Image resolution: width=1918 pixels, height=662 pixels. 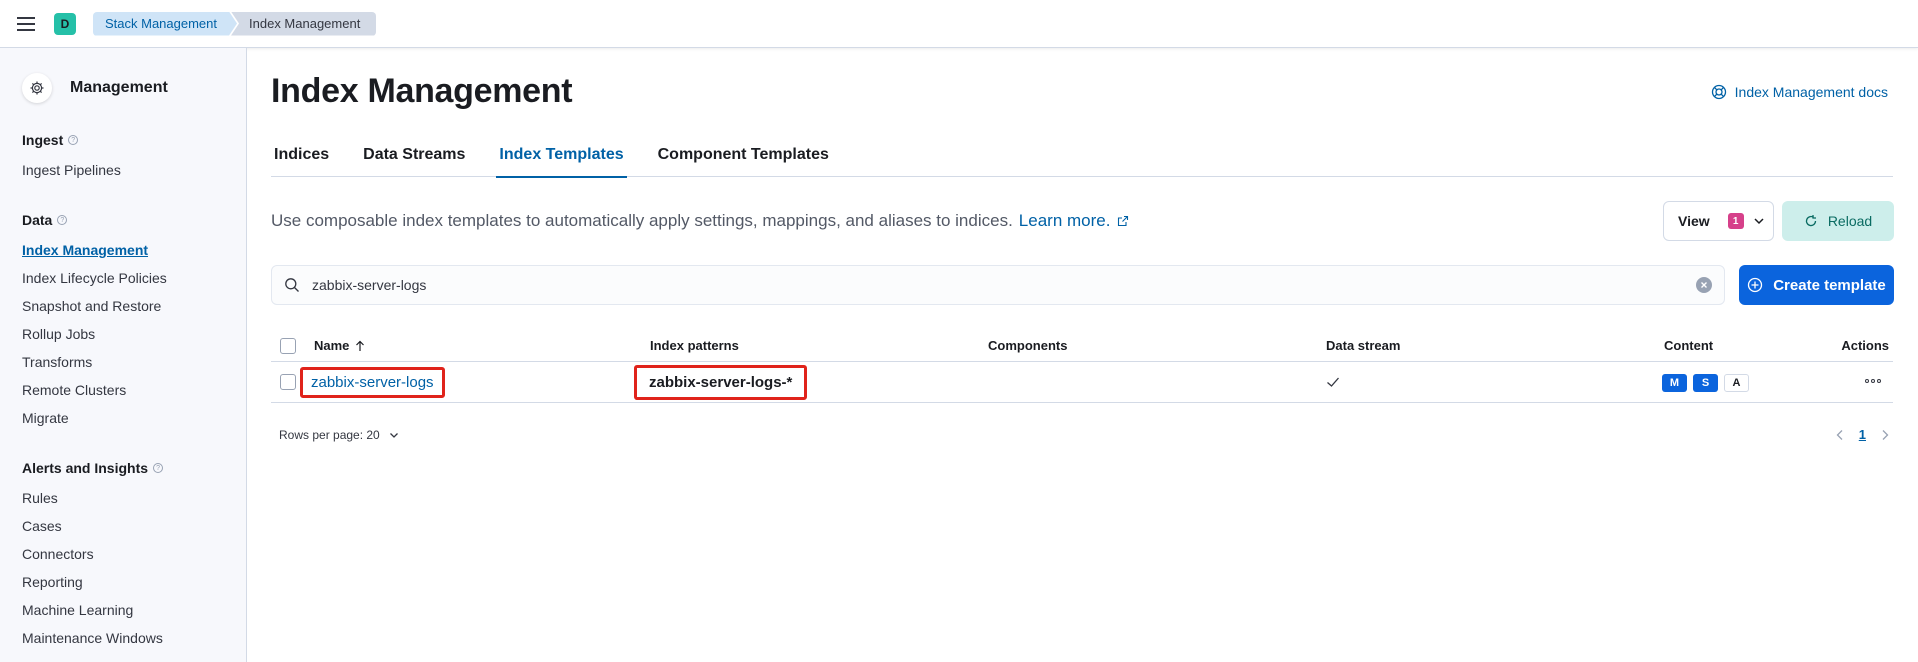 I want to click on sidebar-item-transforms: Transforms, so click(x=57, y=362).